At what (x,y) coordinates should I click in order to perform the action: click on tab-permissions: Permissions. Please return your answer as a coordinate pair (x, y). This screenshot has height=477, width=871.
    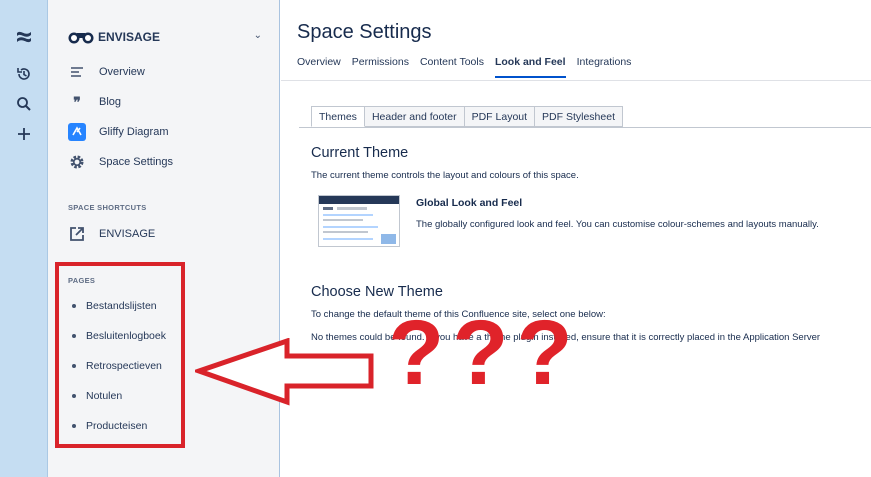
    Looking at the image, I should click on (380, 67).